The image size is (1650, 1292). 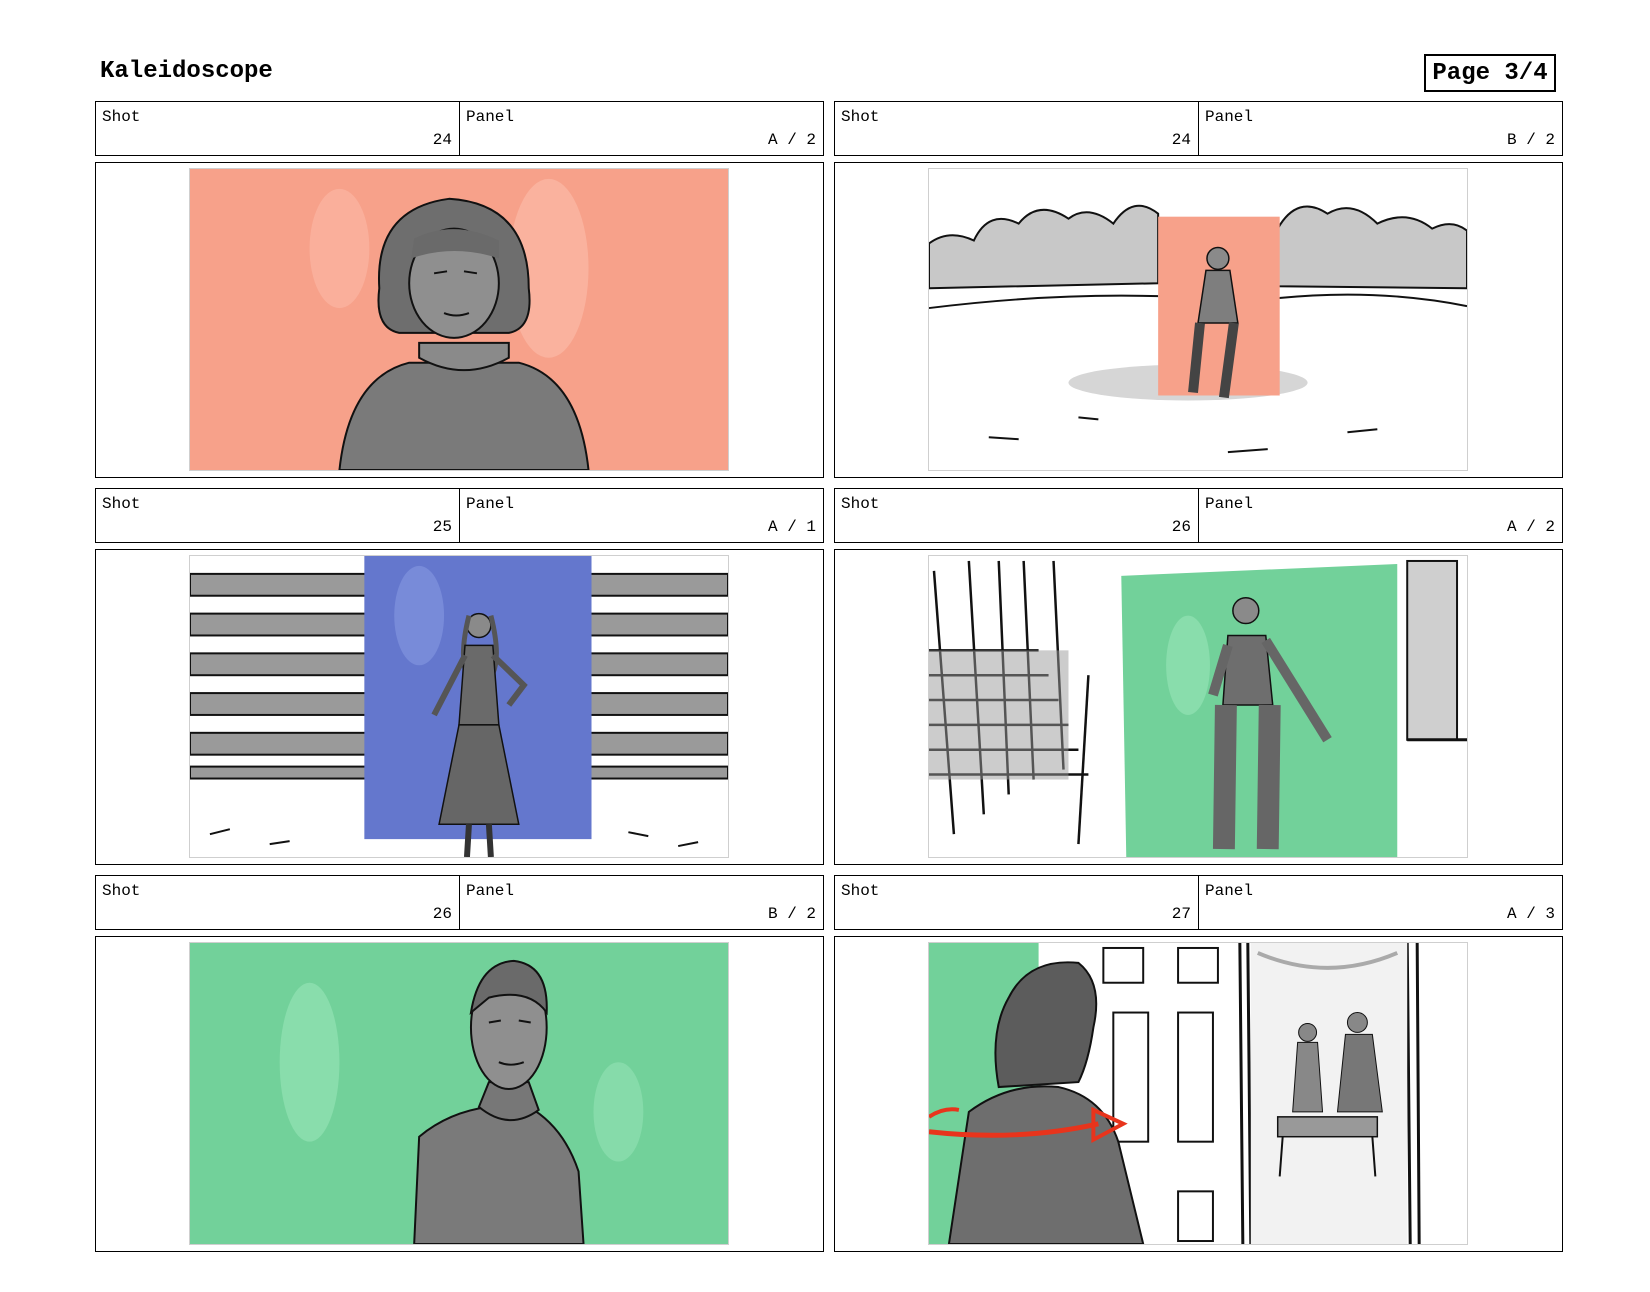 What do you see at coordinates (1490, 73) in the screenshot?
I see `page-number: Page 3/4` at bounding box center [1490, 73].